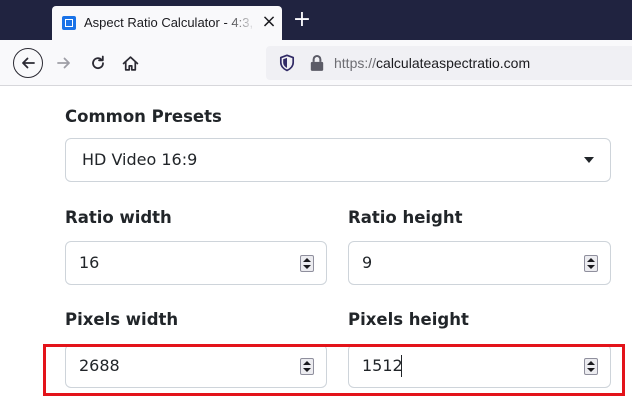 This screenshot has height=406, width=632. I want to click on ratio-height-label: Ratio height, so click(405, 217).